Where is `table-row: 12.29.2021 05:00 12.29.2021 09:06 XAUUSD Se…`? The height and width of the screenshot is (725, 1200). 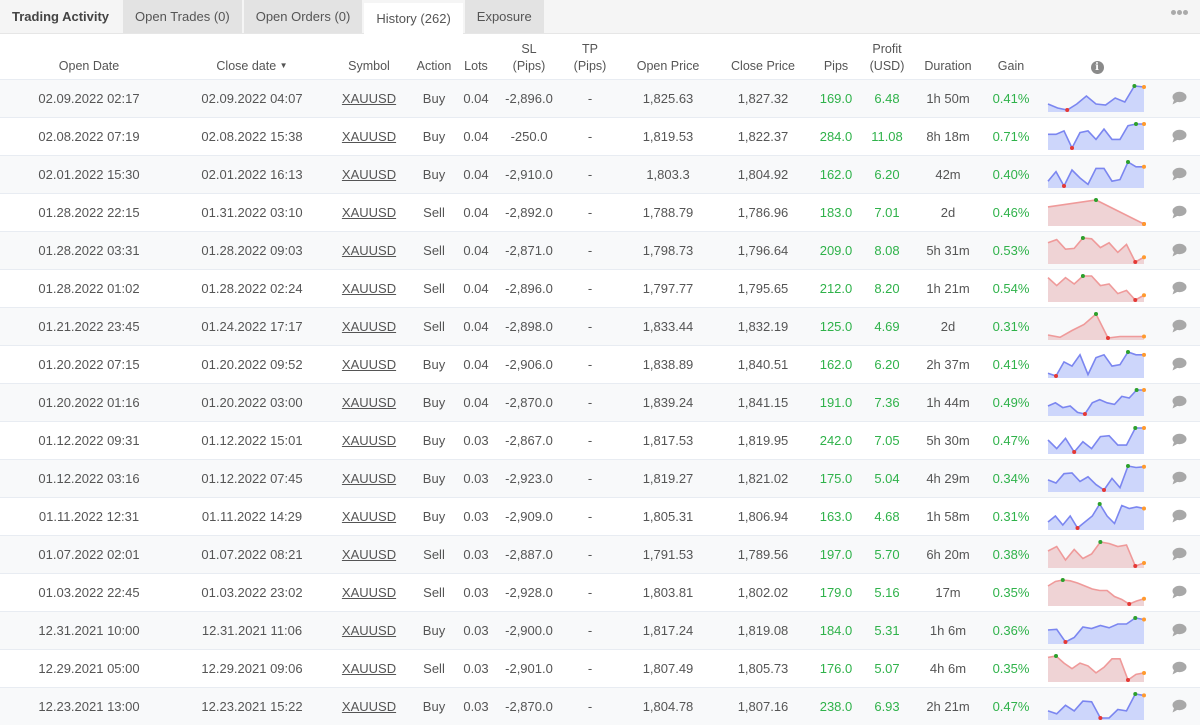 table-row: 12.29.2021 05:00 12.29.2021 09:06 XAUUSD Se… is located at coordinates (600, 668).